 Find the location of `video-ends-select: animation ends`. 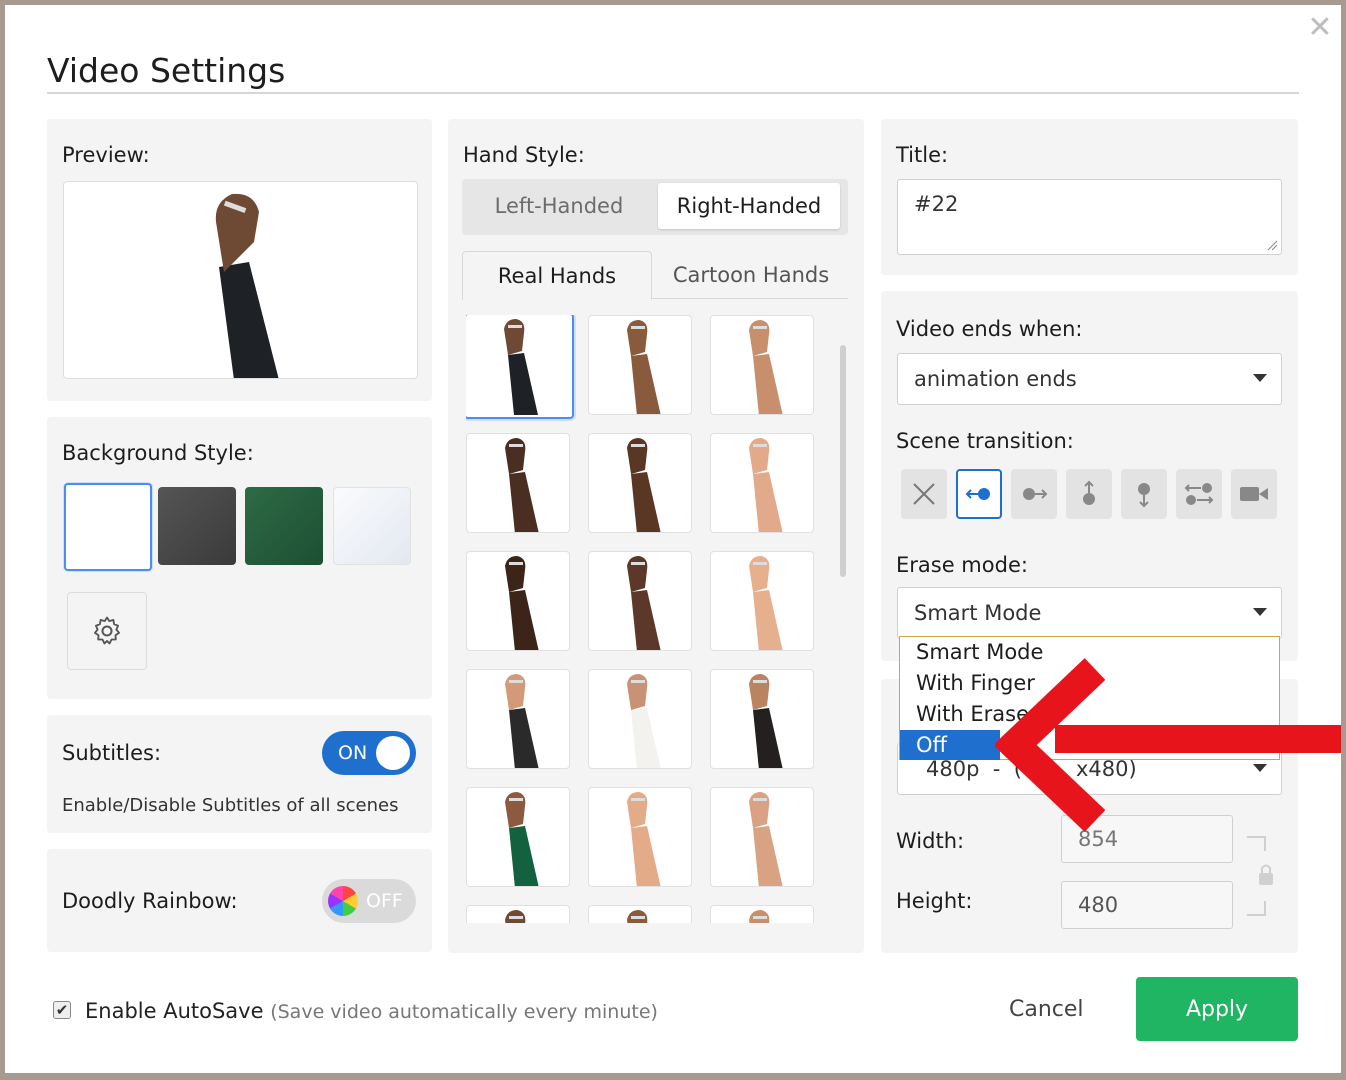

video-ends-select: animation ends is located at coordinates (1089, 379).